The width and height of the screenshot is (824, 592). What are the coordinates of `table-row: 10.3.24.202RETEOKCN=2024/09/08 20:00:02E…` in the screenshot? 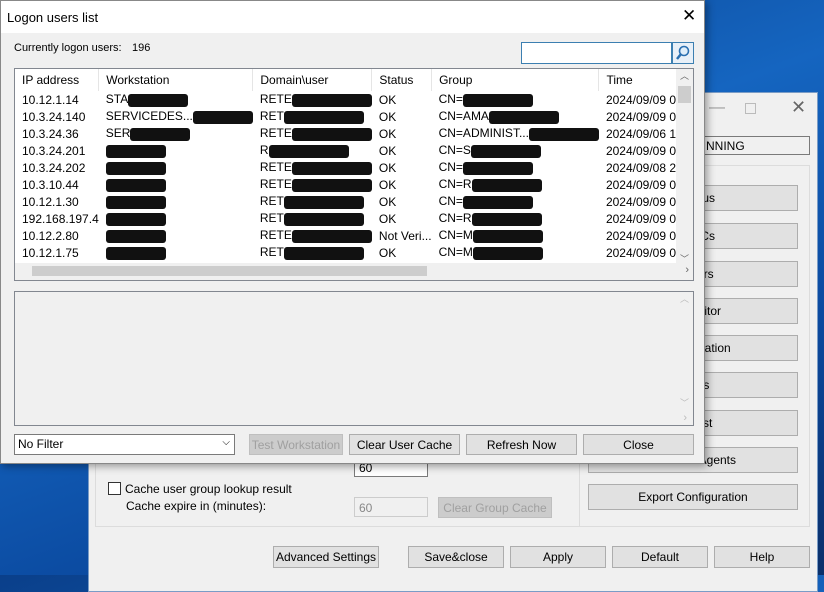 It's located at (354, 167).